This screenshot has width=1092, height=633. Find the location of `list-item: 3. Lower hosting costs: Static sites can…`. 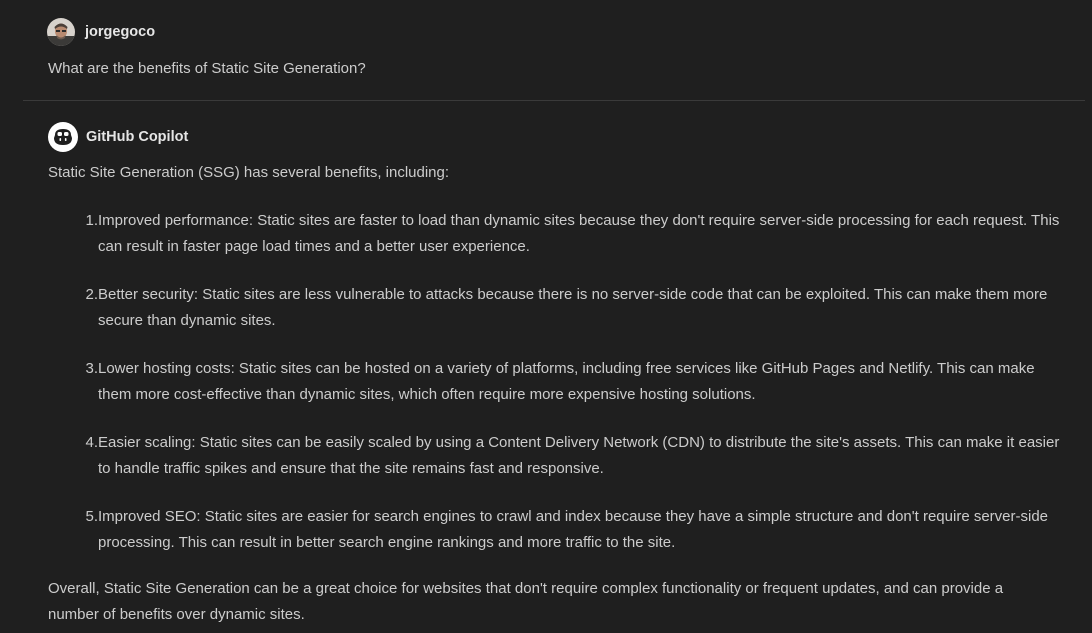

list-item: 3. Lower hosting costs: Static sites can… is located at coordinates (572, 382).